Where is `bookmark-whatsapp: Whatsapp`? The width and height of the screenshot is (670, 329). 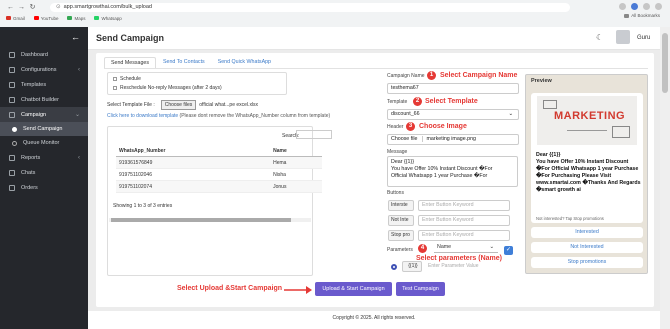
bookmark-whatsapp: Whatsapp is located at coordinates (108, 18).